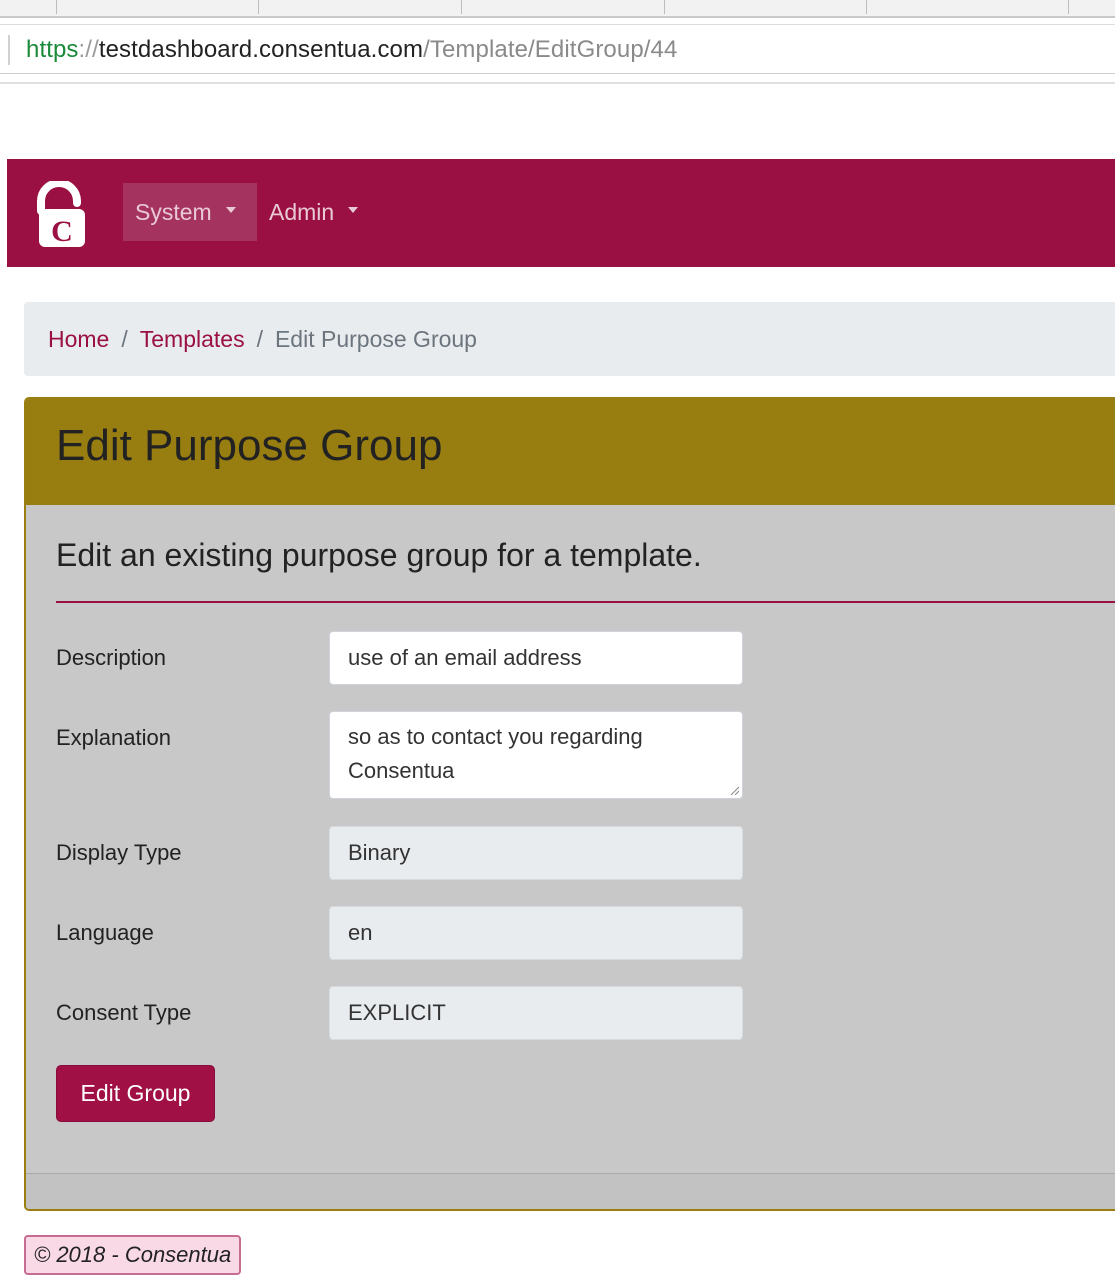  I want to click on description-input, so click(536, 658).